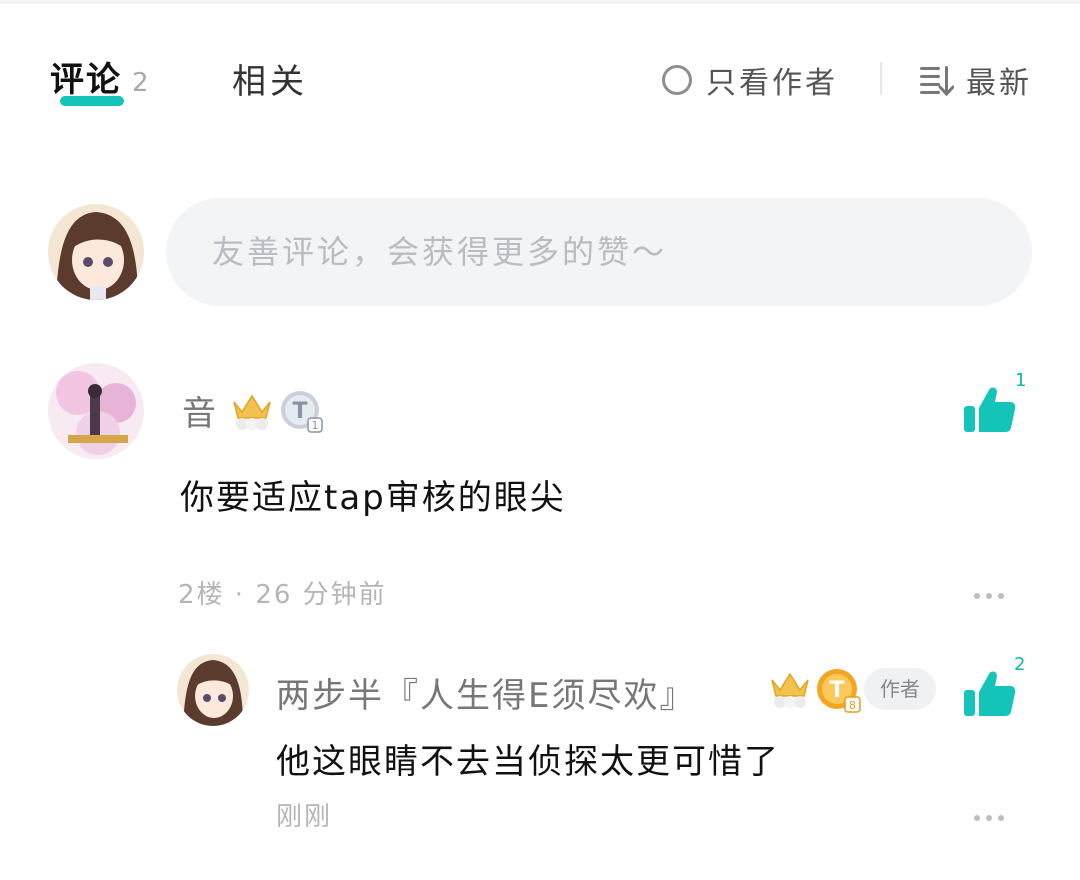 The image size is (1080, 880). What do you see at coordinates (881, 78) in the screenshot?
I see `toolbar-divider` at bounding box center [881, 78].